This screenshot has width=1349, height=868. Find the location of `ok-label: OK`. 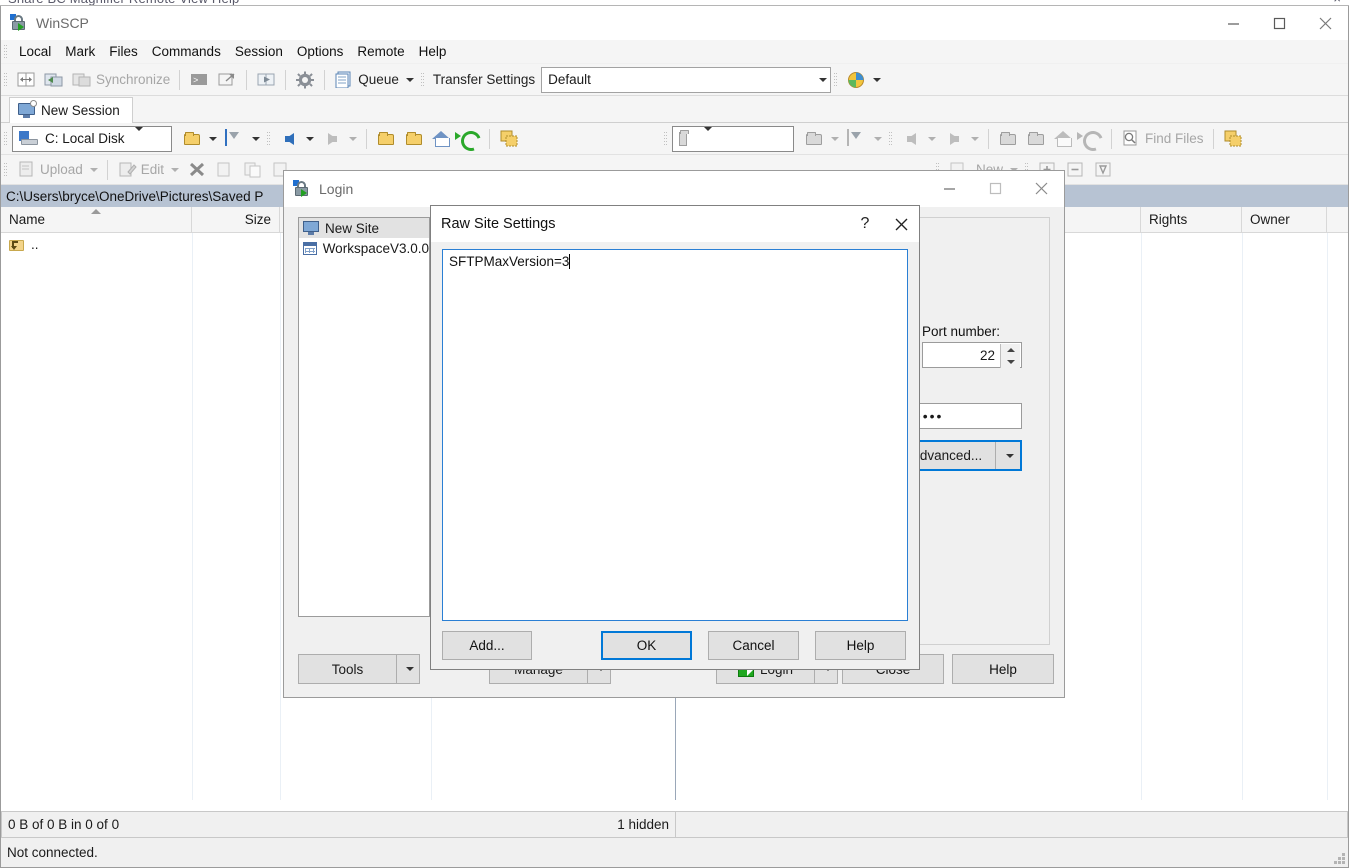

ok-label: OK is located at coordinates (646, 645).